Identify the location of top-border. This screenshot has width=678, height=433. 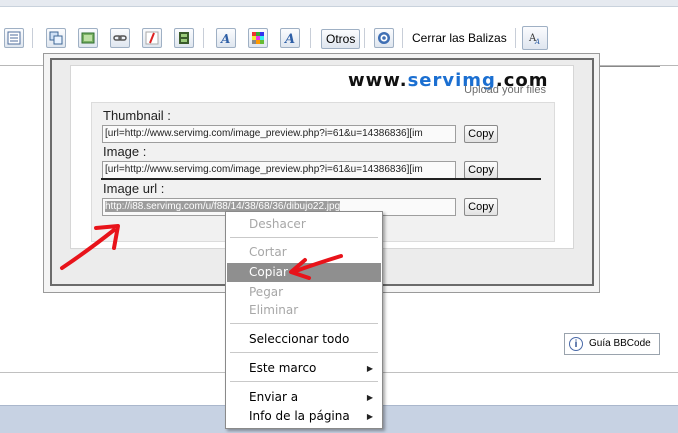
(339, 3).